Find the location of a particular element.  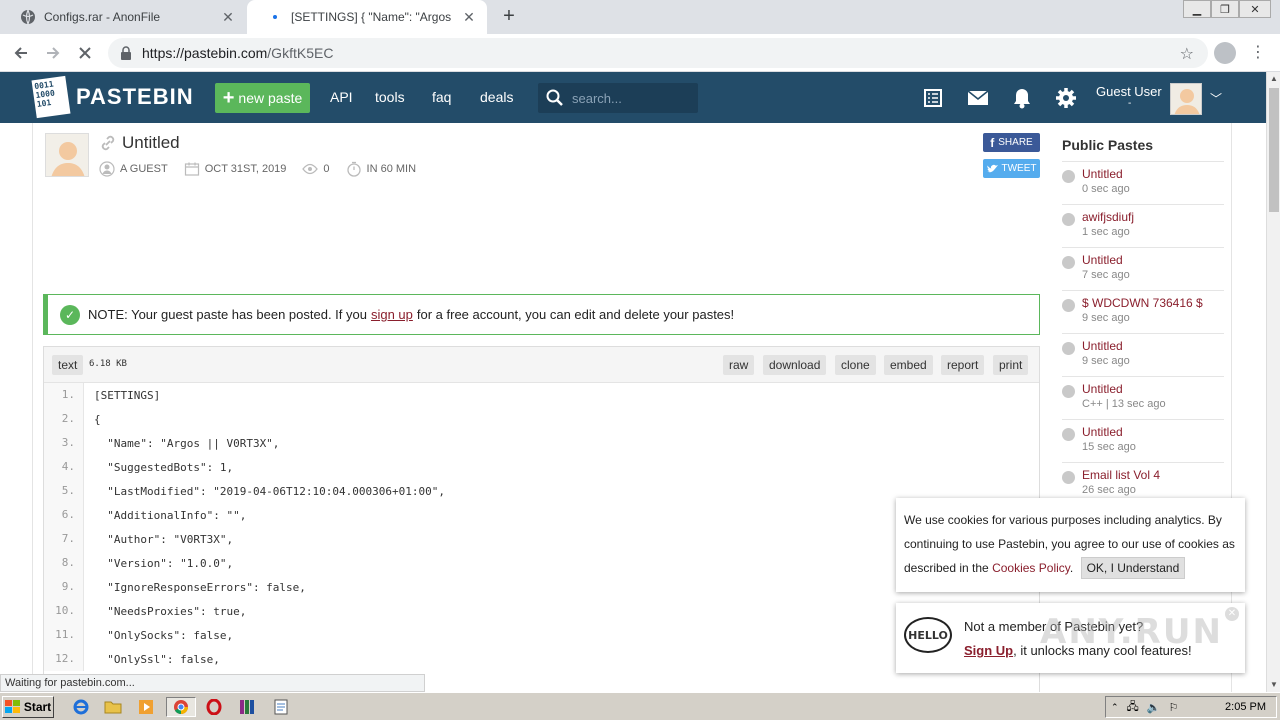

nav-deals: deals is located at coordinates (496, 97).